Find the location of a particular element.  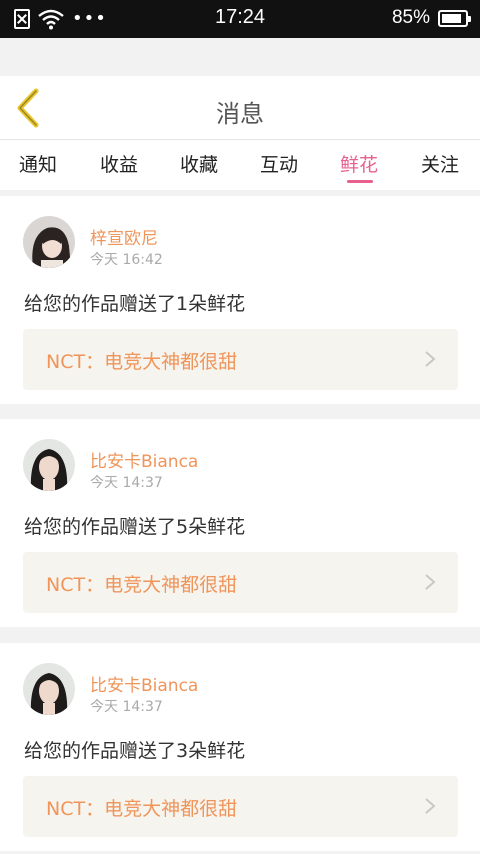

tab-follows: 关注 is located at coordinates (440, 163).